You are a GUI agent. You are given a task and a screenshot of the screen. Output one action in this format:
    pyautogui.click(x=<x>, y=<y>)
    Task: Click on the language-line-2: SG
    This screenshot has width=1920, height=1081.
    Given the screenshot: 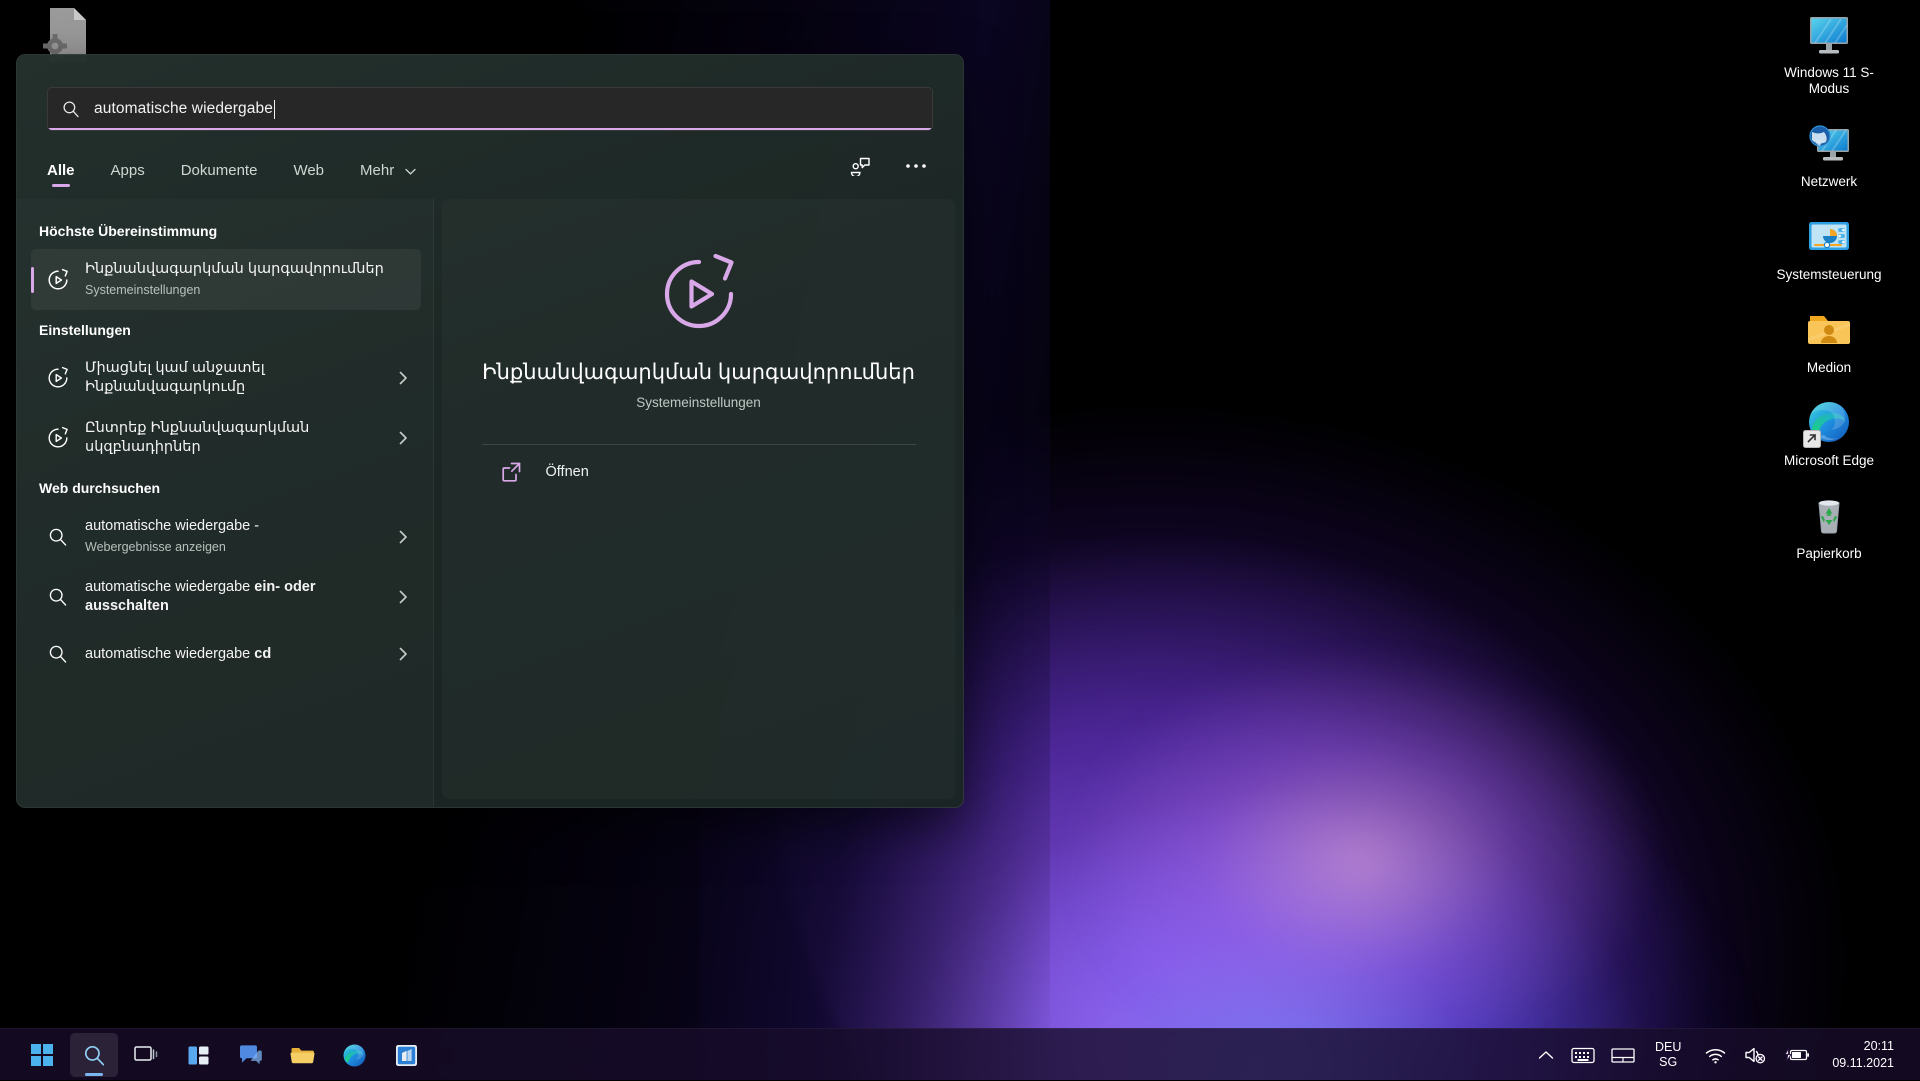 What is the action you would take?
    pyautogui.click(x=1668, y=1062)
    